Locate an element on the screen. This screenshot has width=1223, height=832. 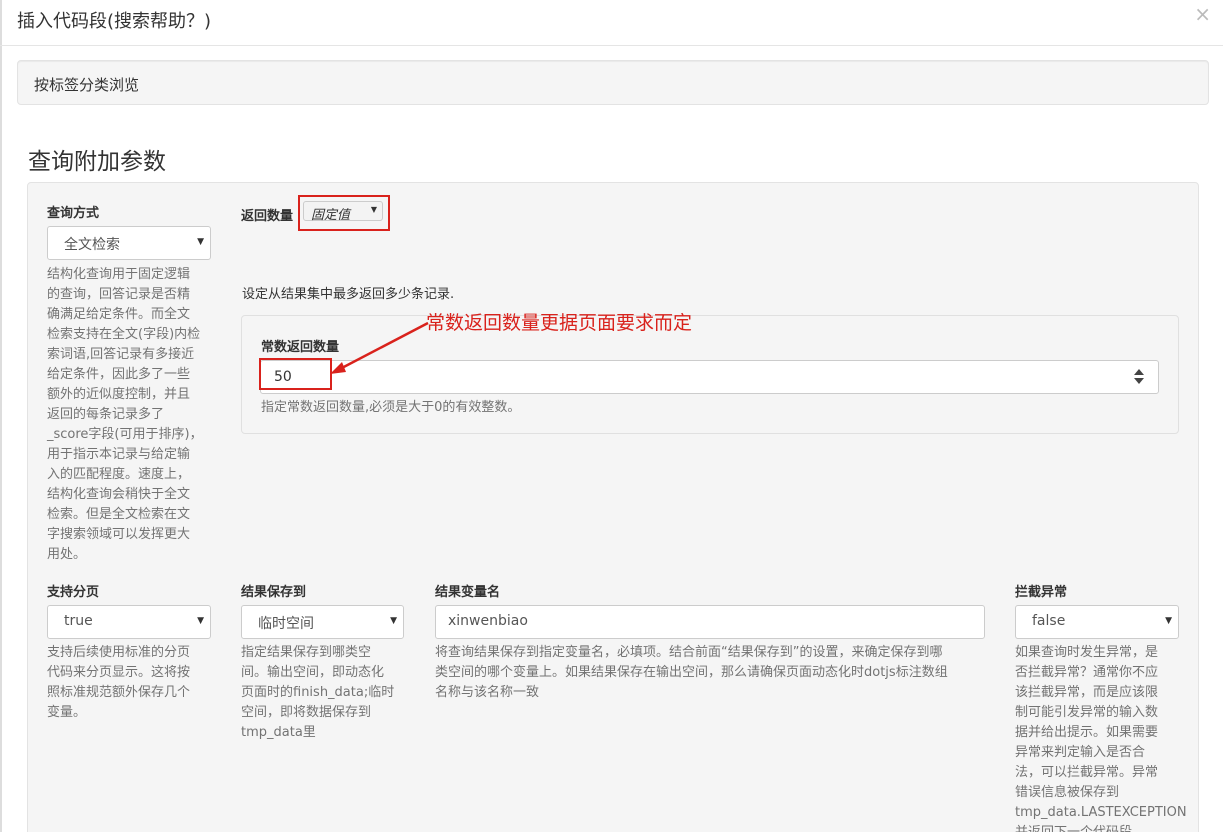
query-method-help-line: 检索支持在全文(字段)内检 is located at coordinates (124, 334).